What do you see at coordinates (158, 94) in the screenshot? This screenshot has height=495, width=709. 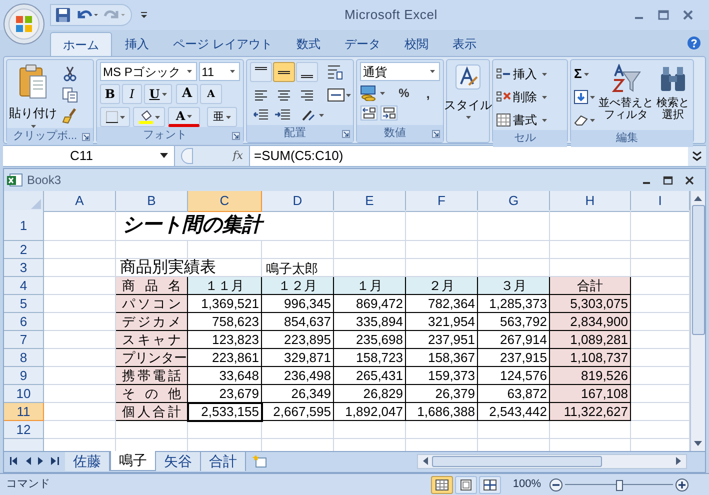 I see `underline-button: U` at bounding box center [158, 94].